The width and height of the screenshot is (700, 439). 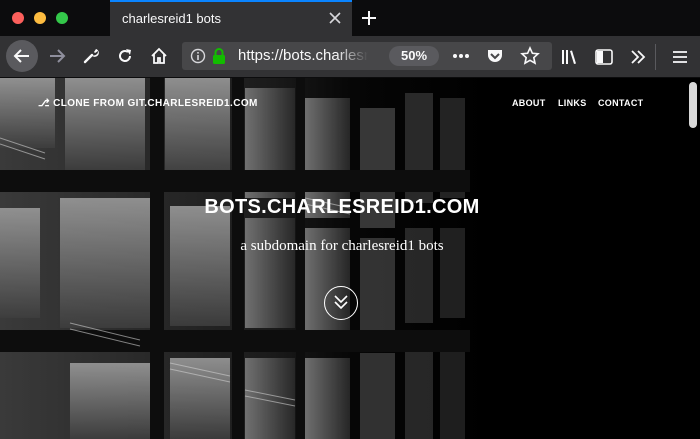 I want to click on scrollbar-thumb, so click(x=693, y=105).